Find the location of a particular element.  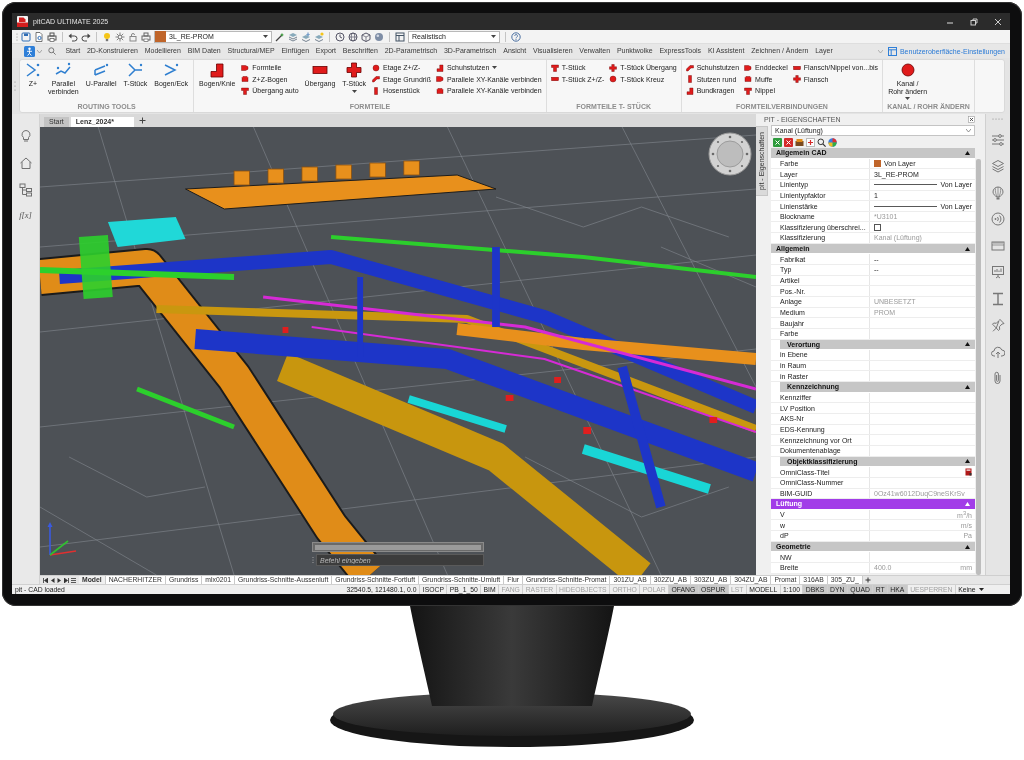

help-icon is located at coordinates (516, 36).